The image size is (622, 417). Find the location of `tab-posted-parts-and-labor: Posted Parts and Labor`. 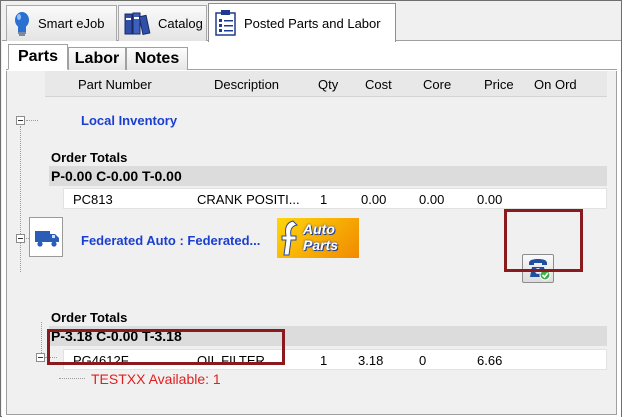

tab-posted-parts-and-labor: Posted Parts and Labor is located at coordinates (302, 22).